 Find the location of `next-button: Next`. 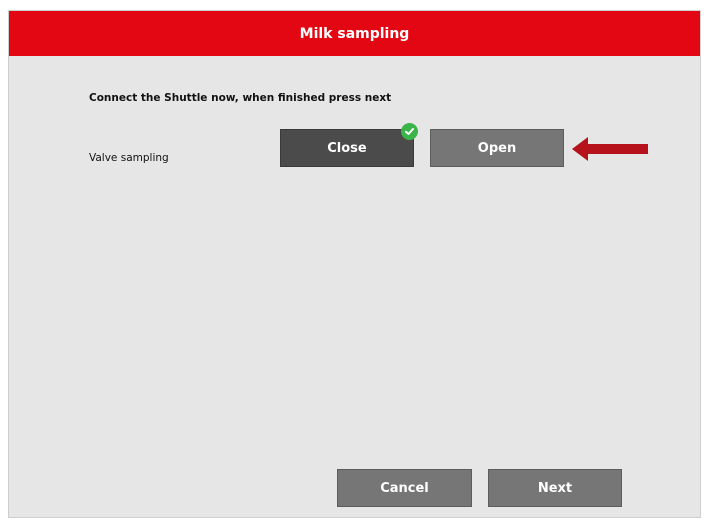

next-button: Next is located at coordinates (555, 488).